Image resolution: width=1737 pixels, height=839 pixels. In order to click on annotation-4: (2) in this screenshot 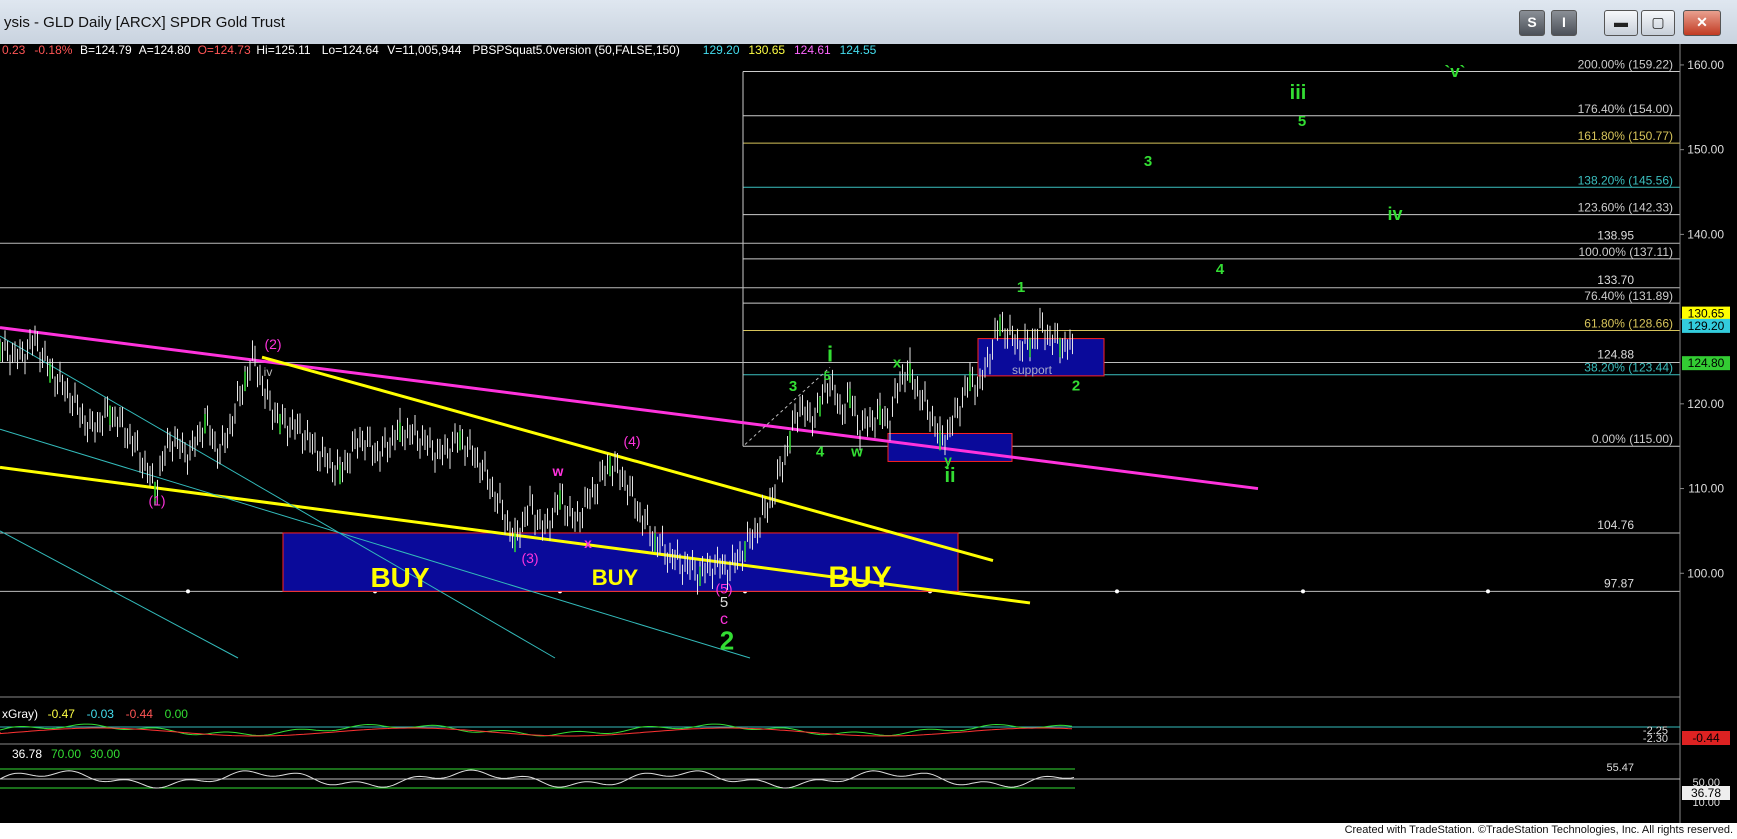, I will do `click(272, 344)`.